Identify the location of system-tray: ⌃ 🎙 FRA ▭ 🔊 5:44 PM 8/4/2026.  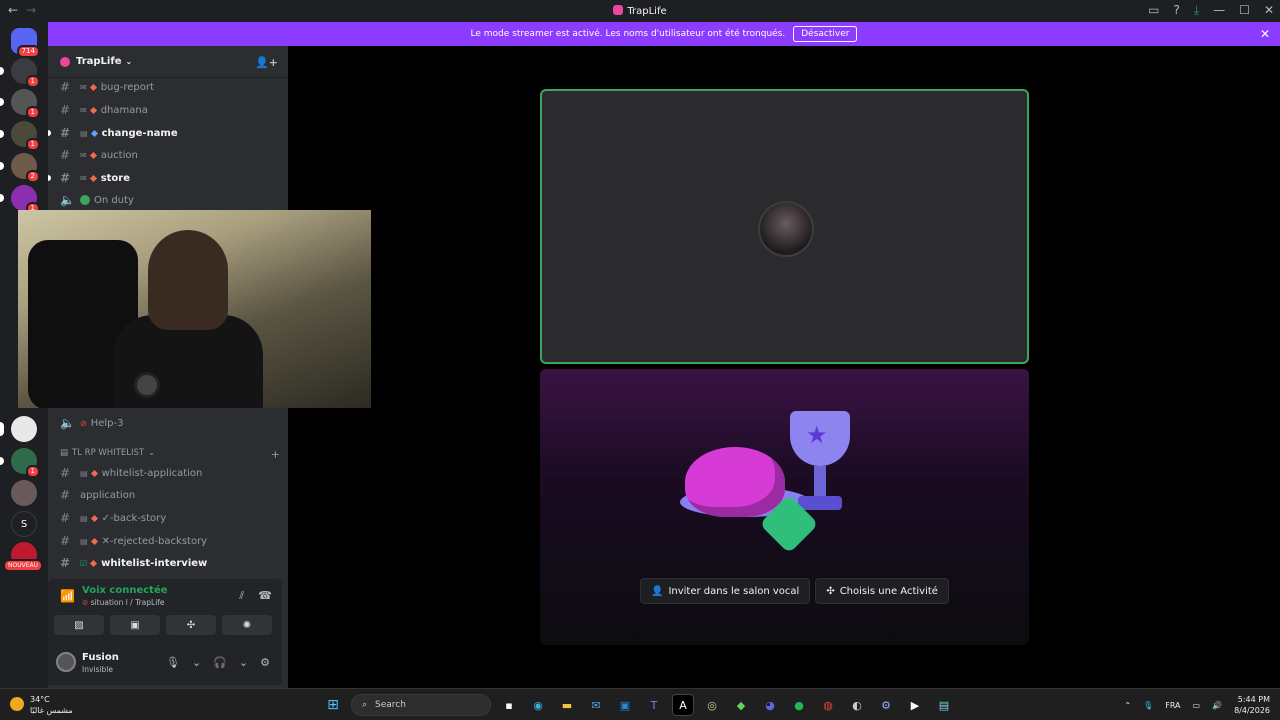
(1197, 705).